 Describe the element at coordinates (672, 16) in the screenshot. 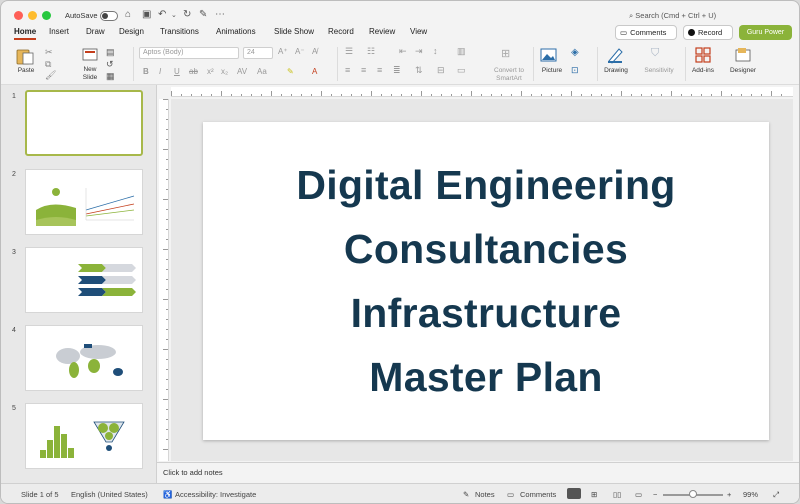

I see `search-box: ⌕ Search (Cmd + Ctrl + U)` at that location.